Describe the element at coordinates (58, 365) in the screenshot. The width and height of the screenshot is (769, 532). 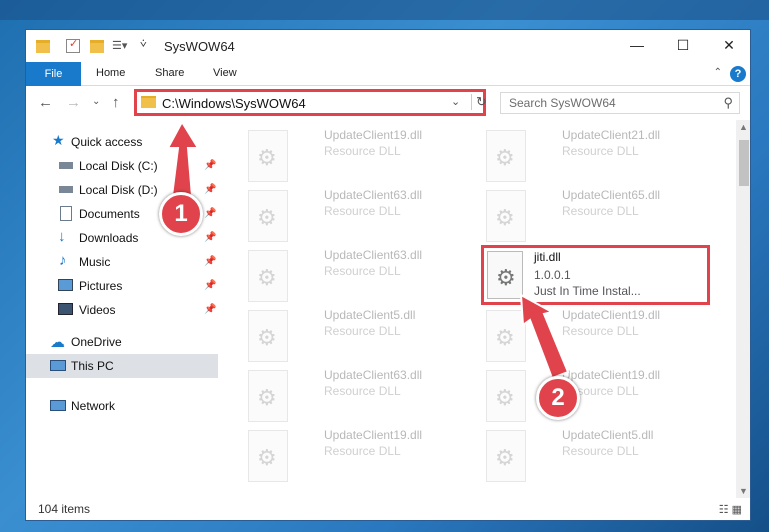
I see `computer-icon` at that location.